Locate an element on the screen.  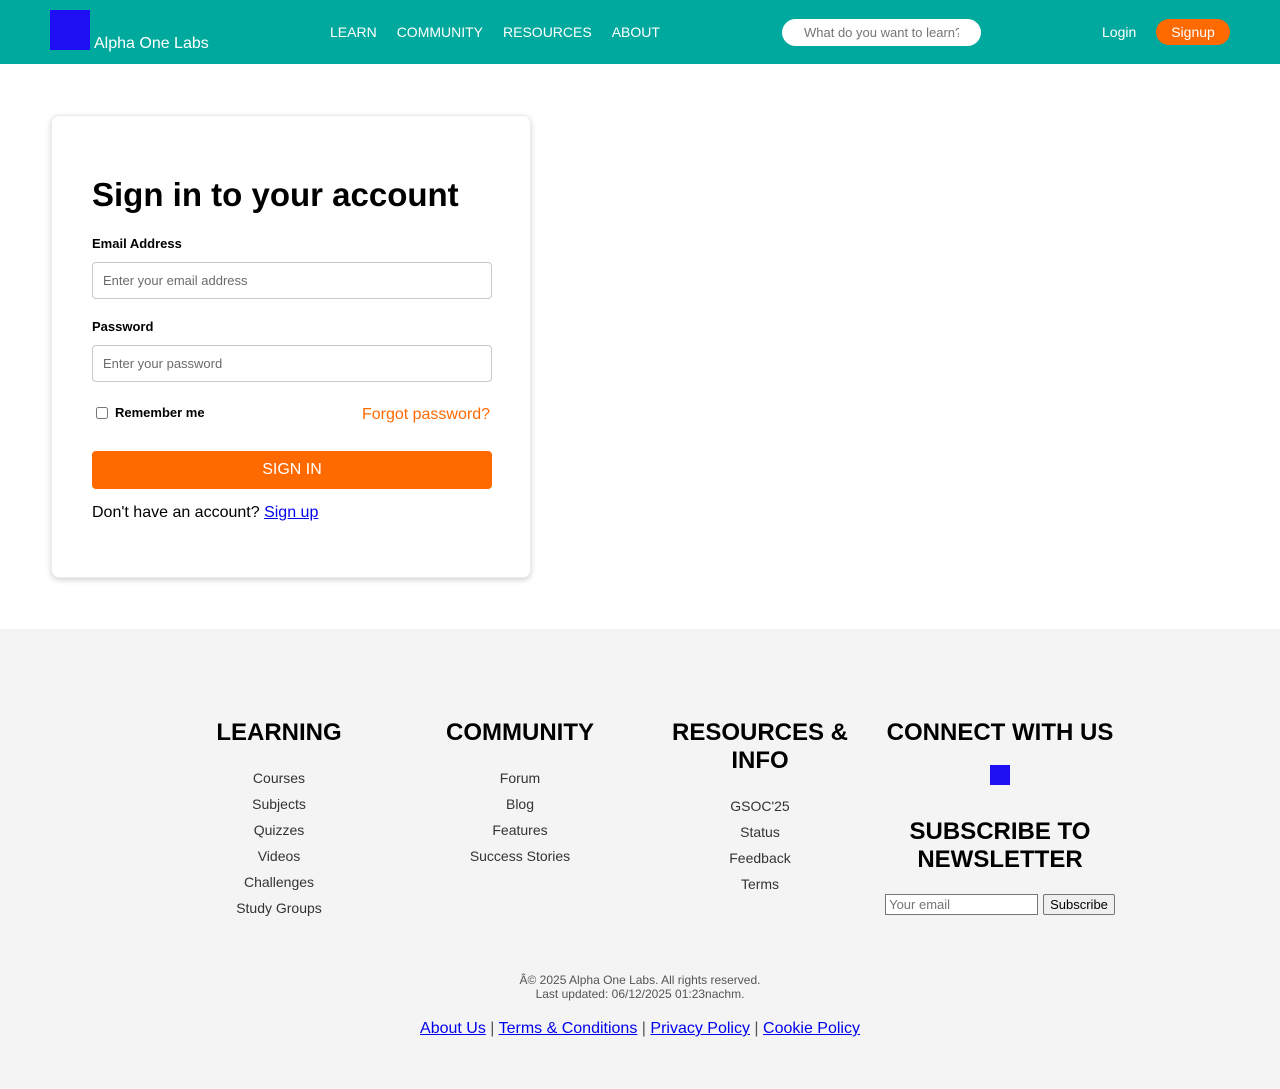
email-field is located at coordinates (292, 280).